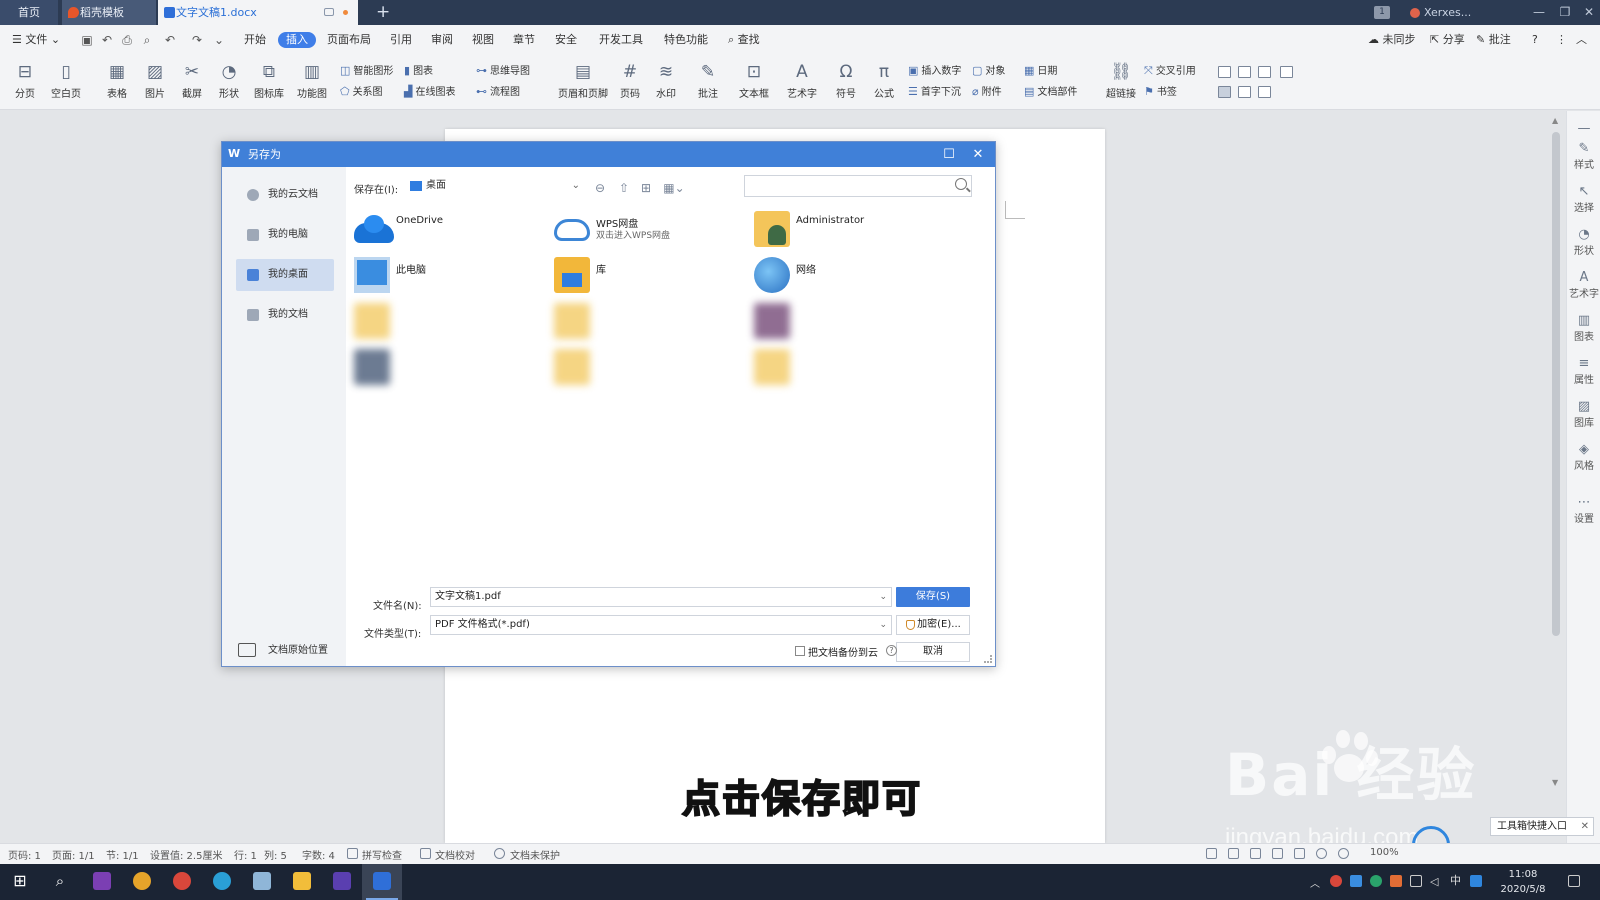 The height and width of the screenshot is (900, 1600). Describe the element at coordinates (60, 882) in the screenshot. I see `search-button: ⌕` at that location.